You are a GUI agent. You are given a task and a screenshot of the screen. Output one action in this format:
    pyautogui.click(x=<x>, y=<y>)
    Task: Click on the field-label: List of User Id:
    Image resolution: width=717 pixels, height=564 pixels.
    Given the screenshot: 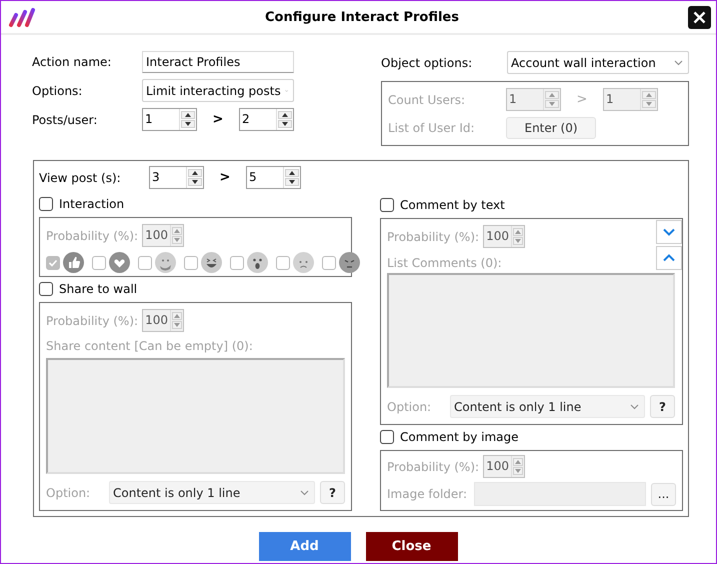 What is the action you would take?
    pyautogui.click(x=432, y=128)
    